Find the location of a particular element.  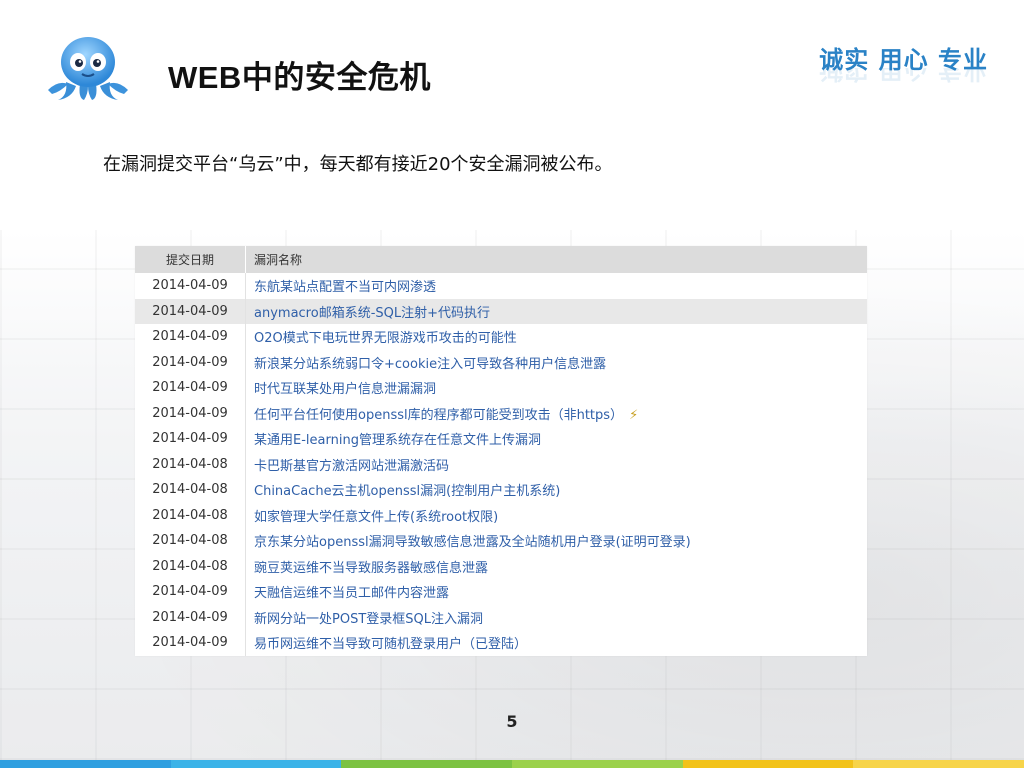

table-row: 2014-04-09 anymacro邮箱系统-SQL注射+代码执行 is located at coordinates (501, 311).